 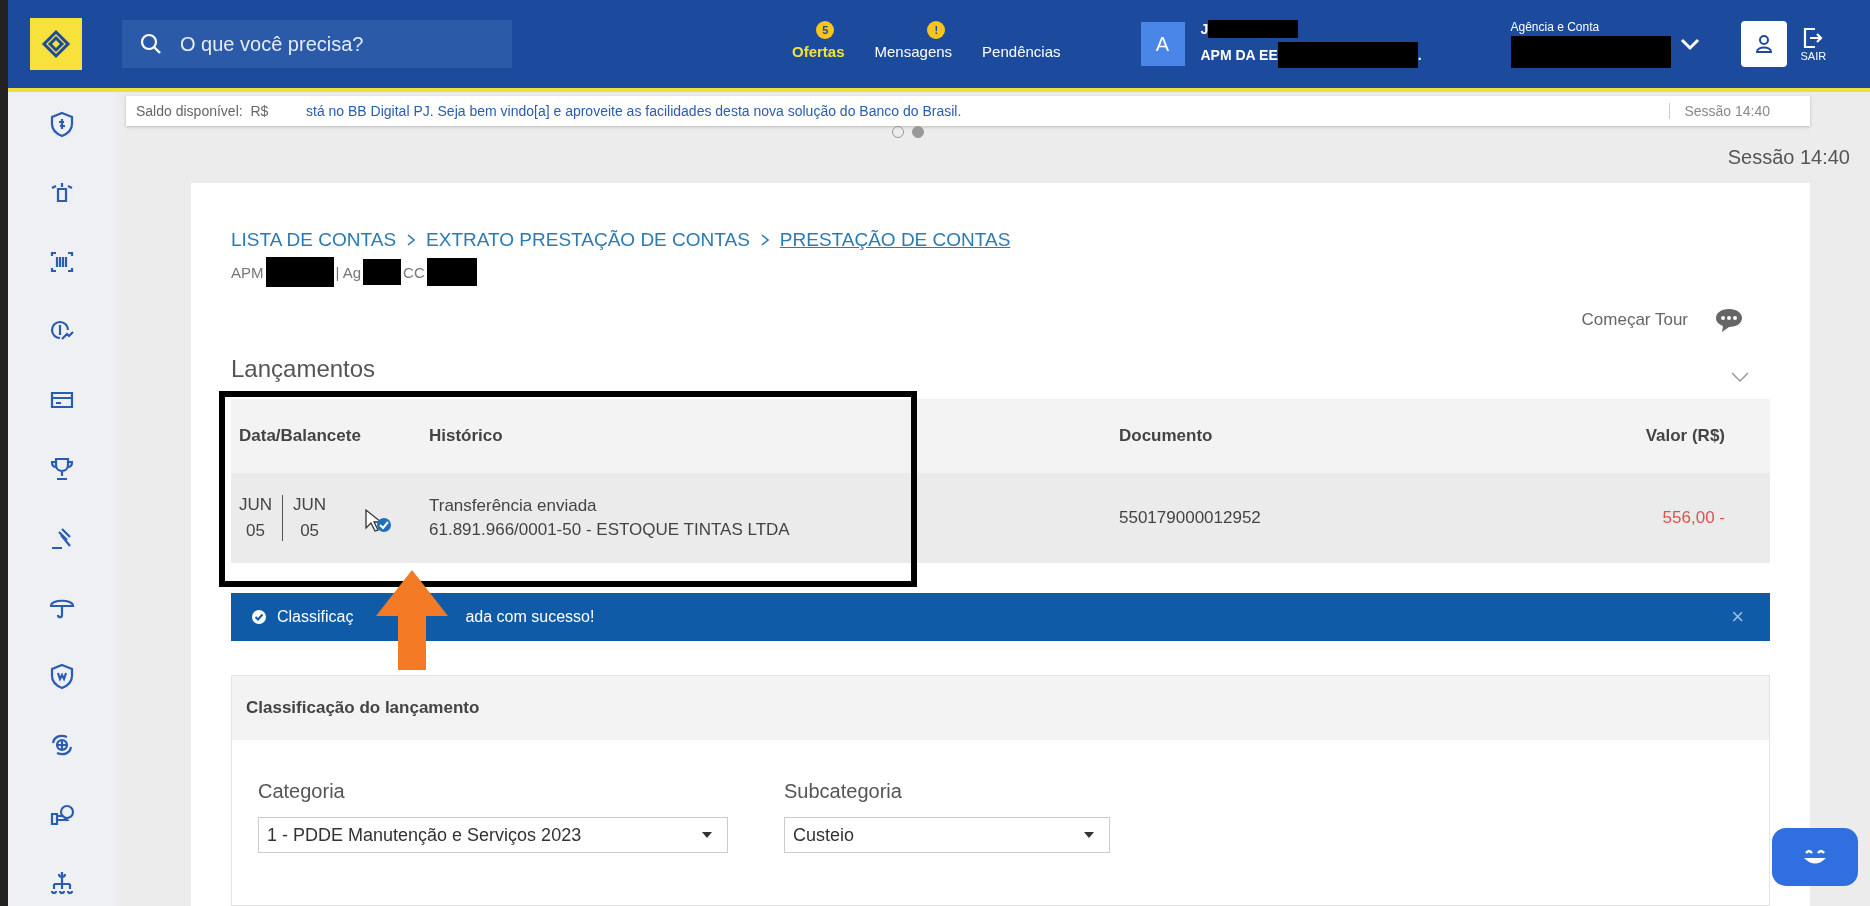 What do you see at coordinates (378, 521) in the screenshot?
I see `cursor-check-icon` at bounding box center [378, 521].